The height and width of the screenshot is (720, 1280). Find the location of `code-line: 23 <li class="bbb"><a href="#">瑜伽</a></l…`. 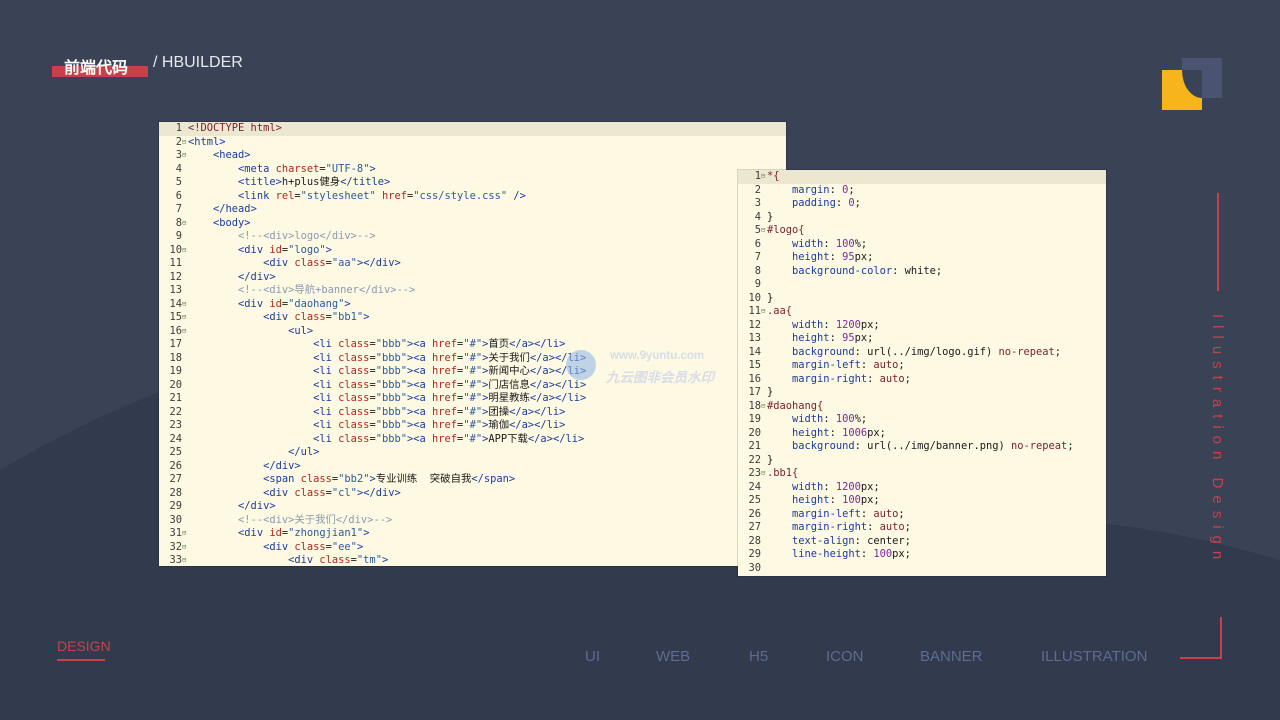

code-line: 23 <li class="bbb"><a href="#">瑜伽</a></l… is located at coordinates (472, 426).